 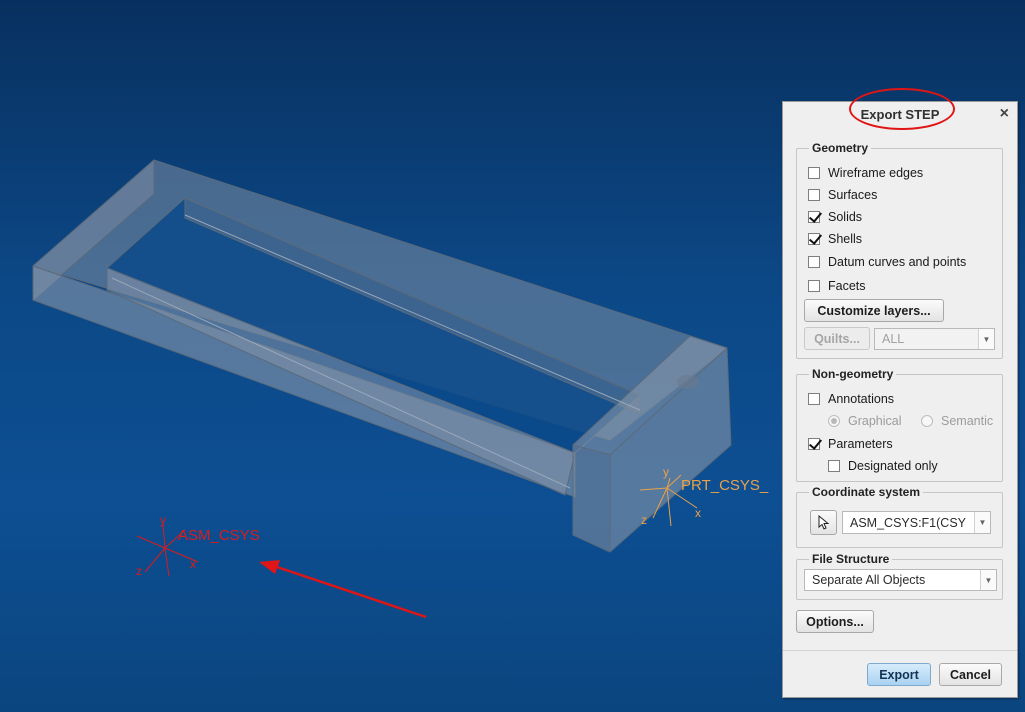 What do you see at coordinates (666, 472) in the screenshot?
I see `prt-csys-axis-y: y` at bounding box center [666, 472].